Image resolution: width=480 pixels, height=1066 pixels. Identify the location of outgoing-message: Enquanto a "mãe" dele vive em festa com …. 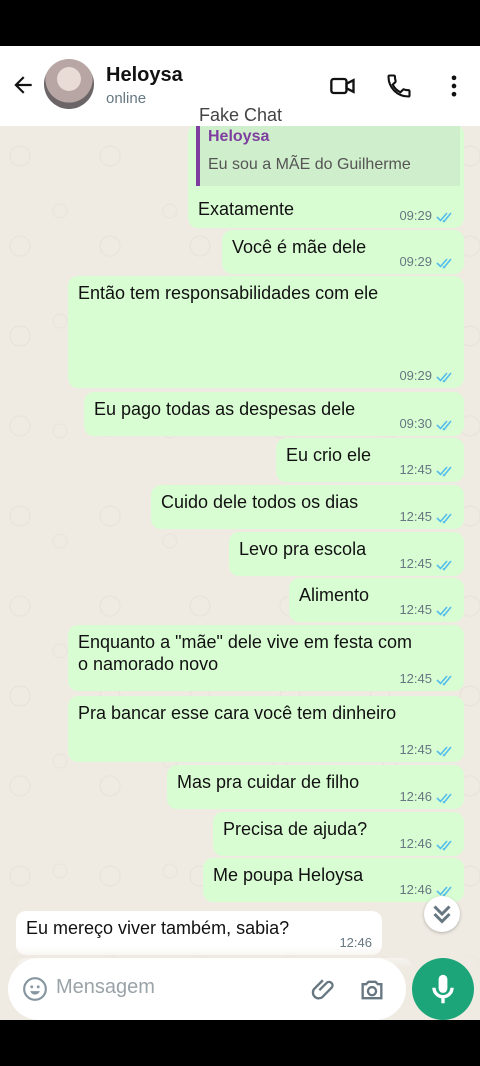
(266, 658).